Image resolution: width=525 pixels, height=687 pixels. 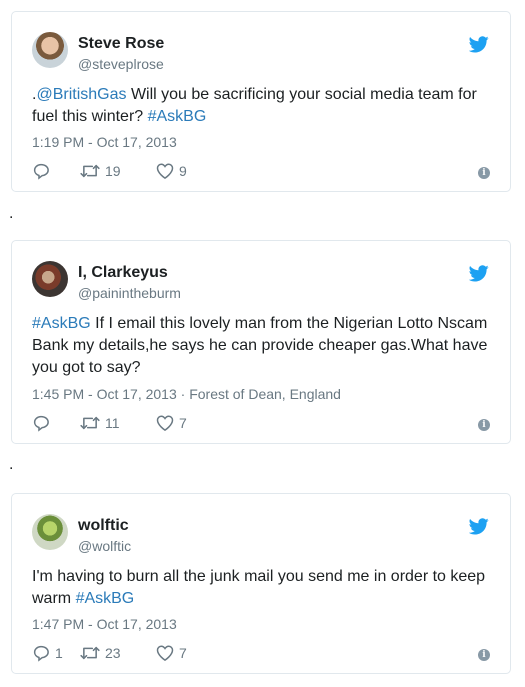 I want to click on location: Forest of Dean, England, so click(x=265, y=394).